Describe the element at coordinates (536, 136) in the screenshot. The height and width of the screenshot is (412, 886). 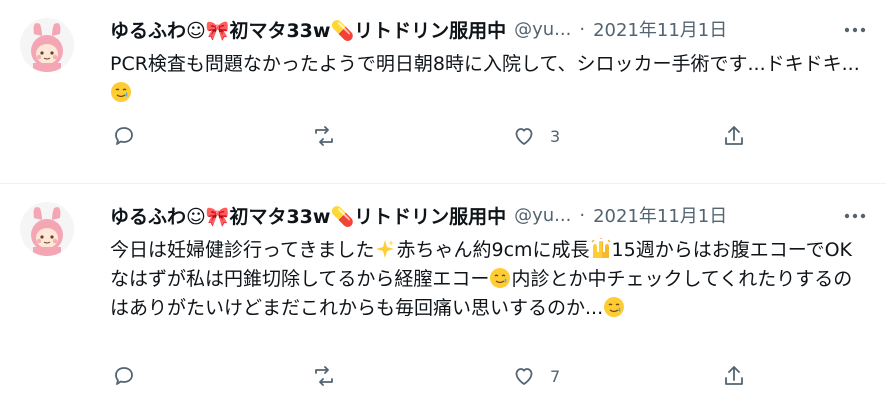
I see `like-button: 3` at that location.